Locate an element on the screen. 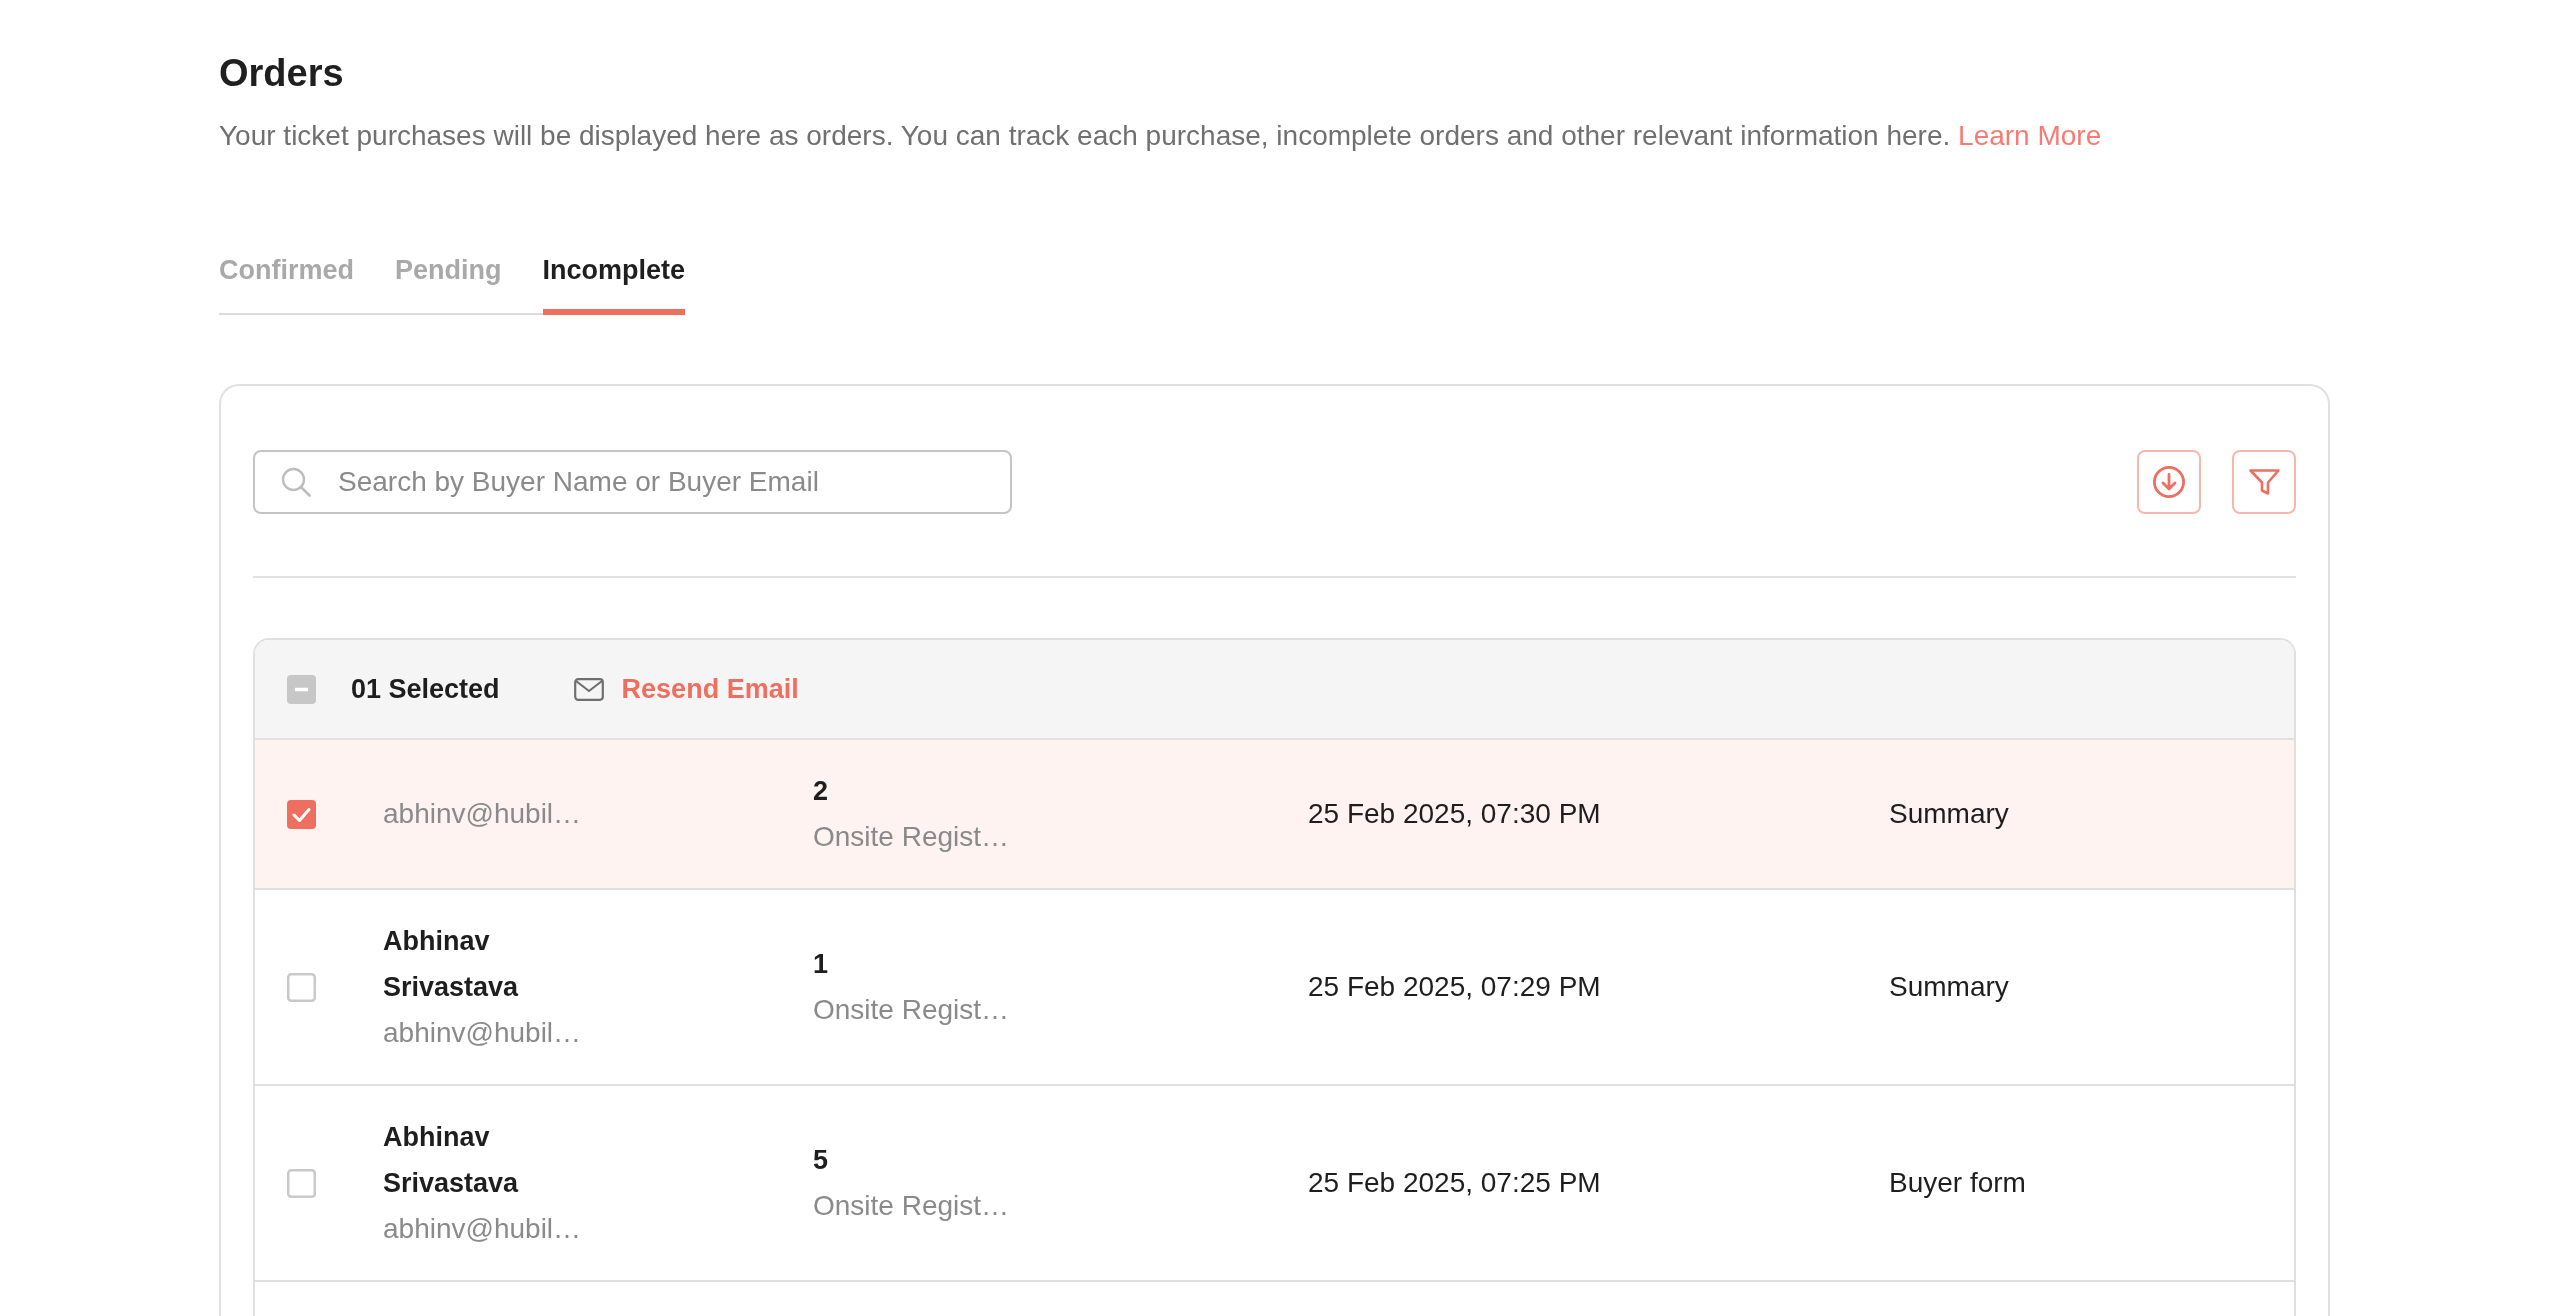 This screenshot has width=2564, height=1316. selection-count: 01 Selected is located at coordinates (425, 689).